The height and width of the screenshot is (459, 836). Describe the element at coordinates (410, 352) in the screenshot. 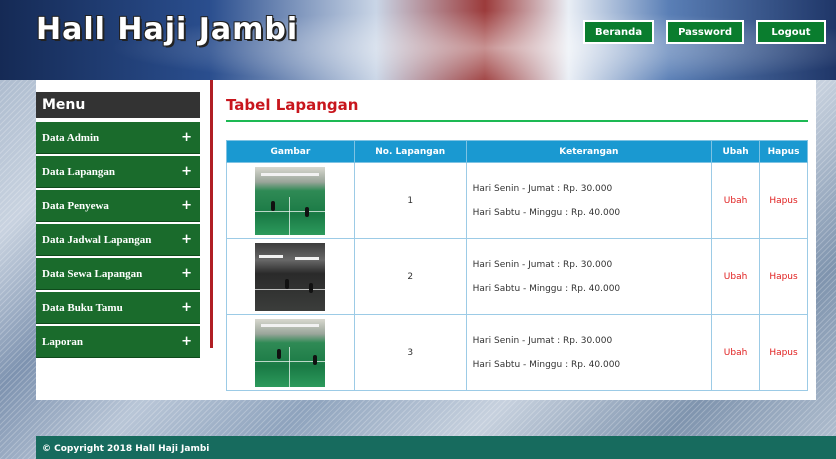

I see `no-lapangan-cell: 3` at that location.